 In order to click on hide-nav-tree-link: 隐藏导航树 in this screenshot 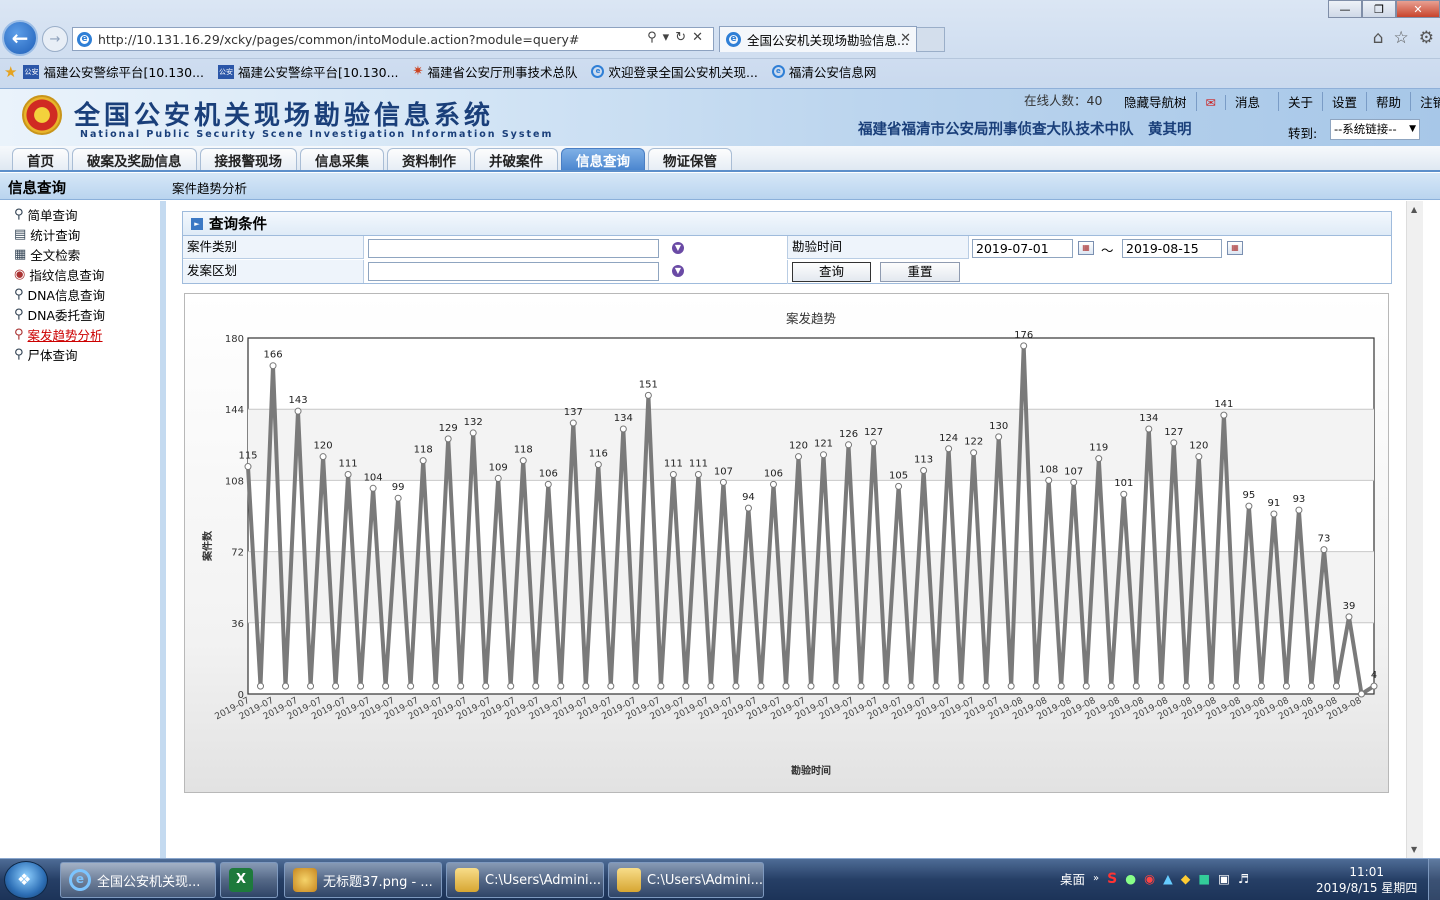, I will do `click(1160, 101)`.